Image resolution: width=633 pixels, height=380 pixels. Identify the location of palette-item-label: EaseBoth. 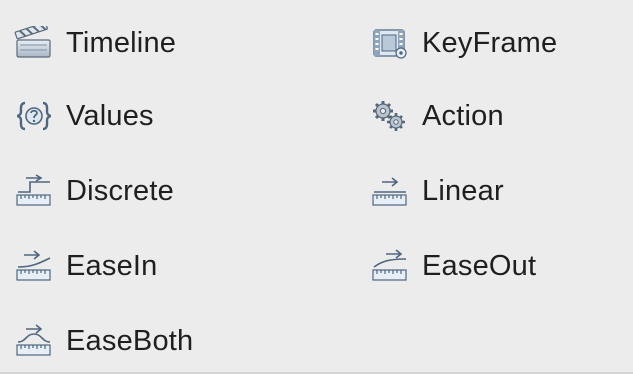
(130, 340).